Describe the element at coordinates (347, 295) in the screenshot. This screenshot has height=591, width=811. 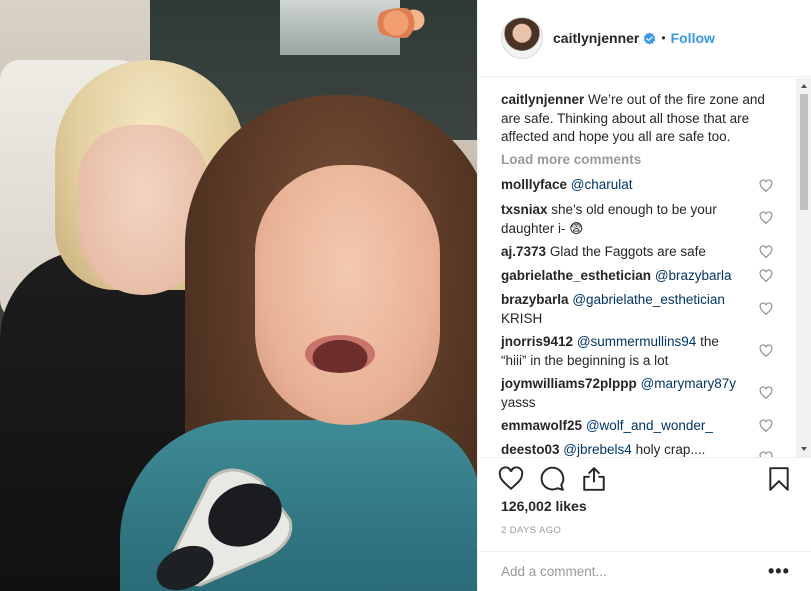
I see `person-right-face` at that location.